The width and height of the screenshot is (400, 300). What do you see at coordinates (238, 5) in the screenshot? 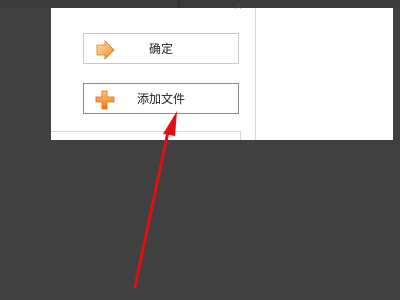
I see `close-icon: ×` at bounding box center [238, 5].